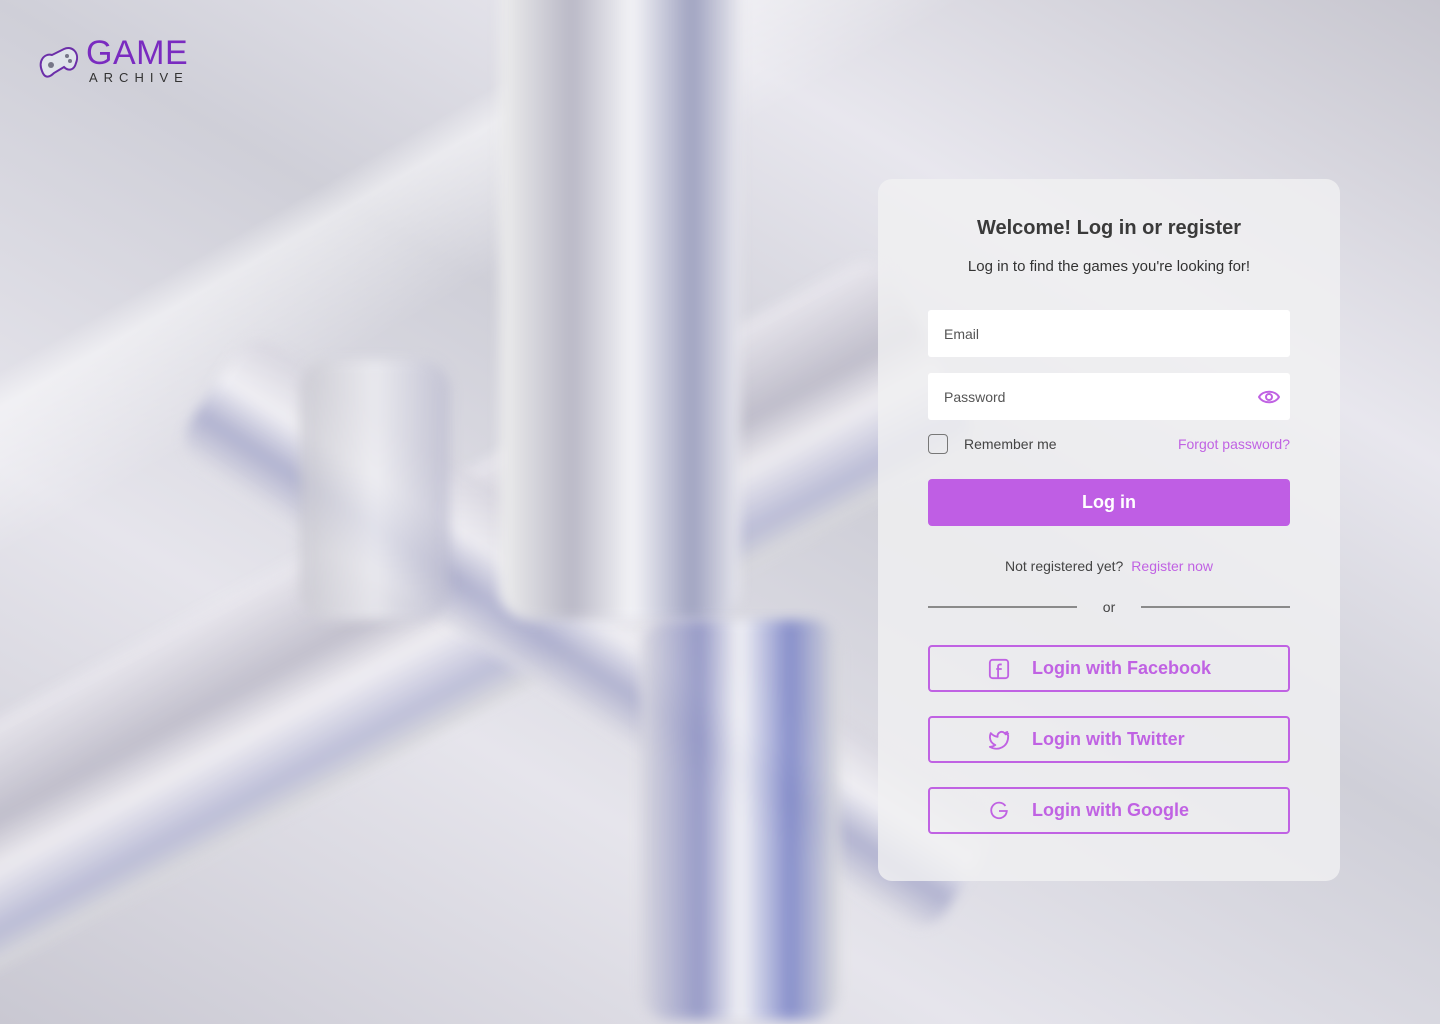 The width and height of the screenshot is (1440, 1024). Describe the element at coordinates (1121, 668) in the screenshot. I see `facebook-login-label: Login with Facebook` at that location.